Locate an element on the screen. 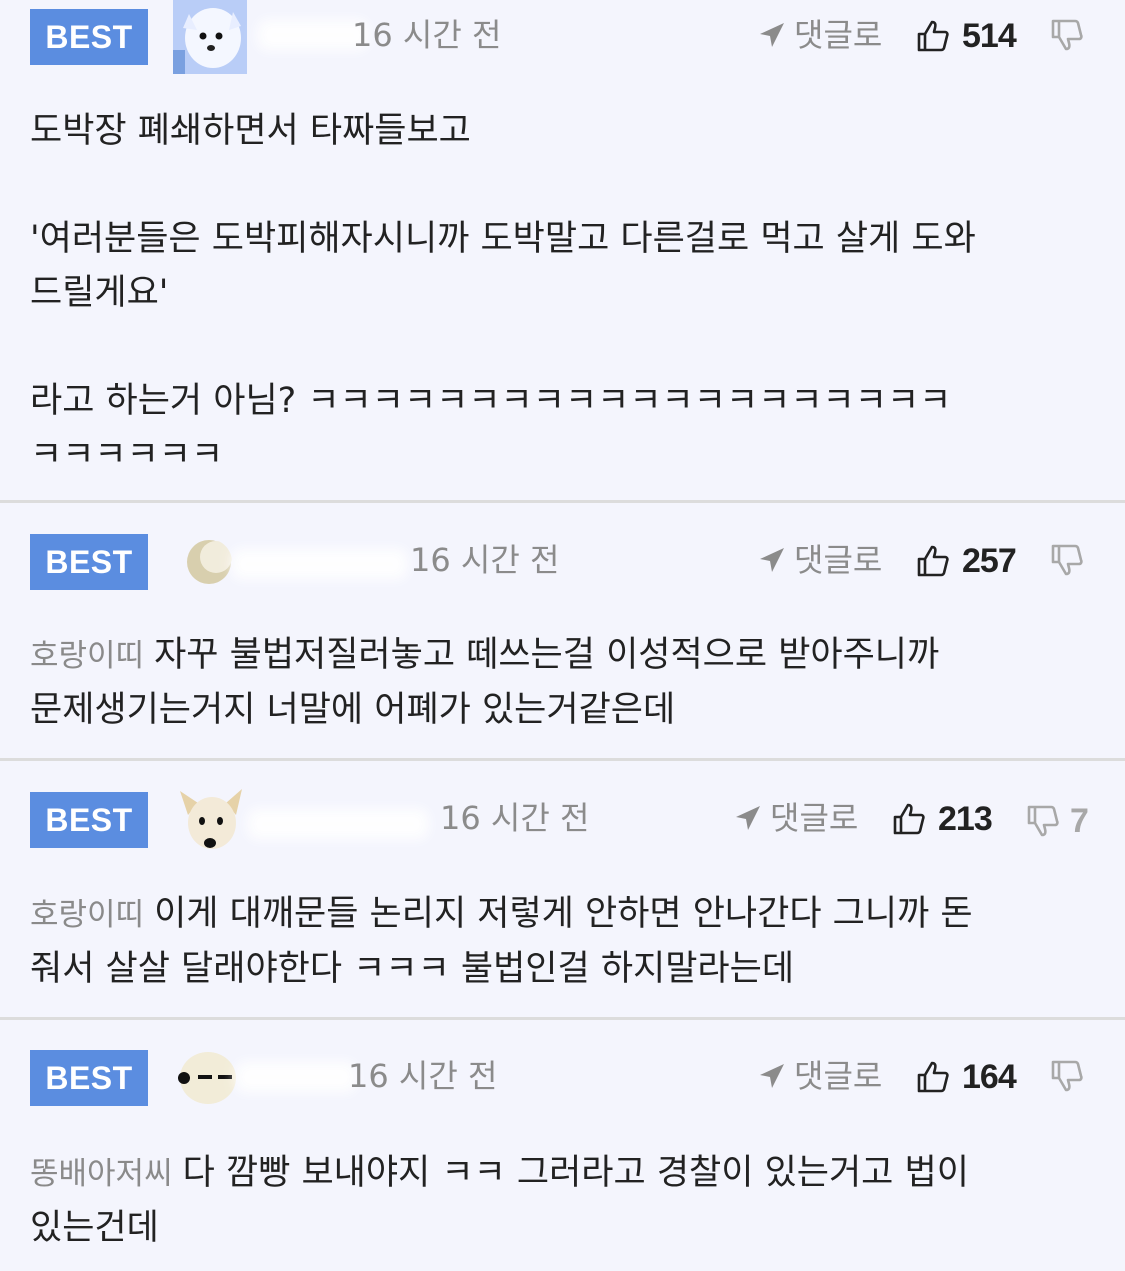 Image resolution: width=1125 pixels, height=1271 pixels. like-count: 213 is located at coordinates (965, 819).